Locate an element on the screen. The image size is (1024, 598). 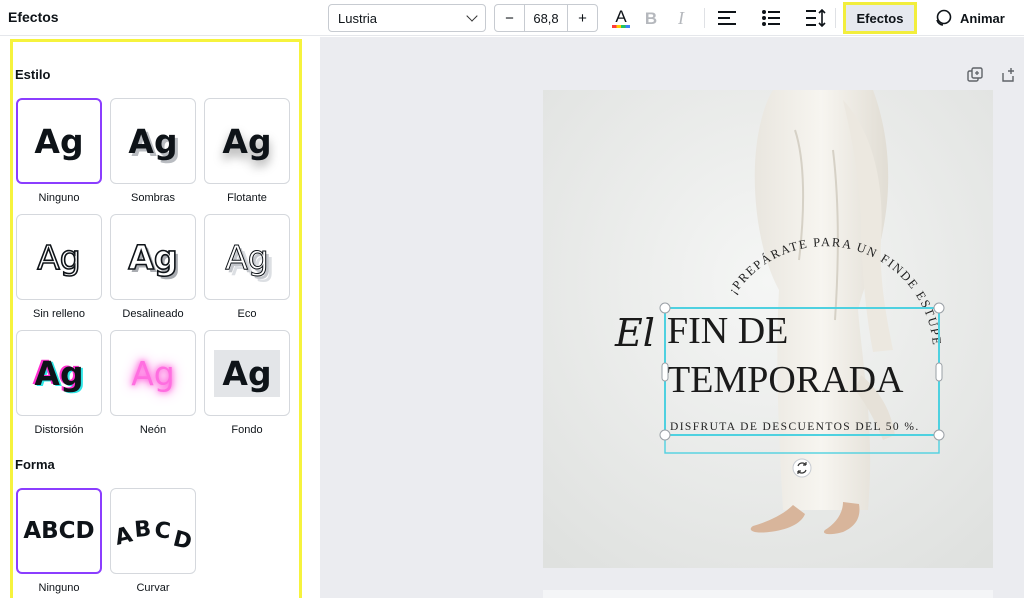
panel-gutter is located at coordinates (311, 317).